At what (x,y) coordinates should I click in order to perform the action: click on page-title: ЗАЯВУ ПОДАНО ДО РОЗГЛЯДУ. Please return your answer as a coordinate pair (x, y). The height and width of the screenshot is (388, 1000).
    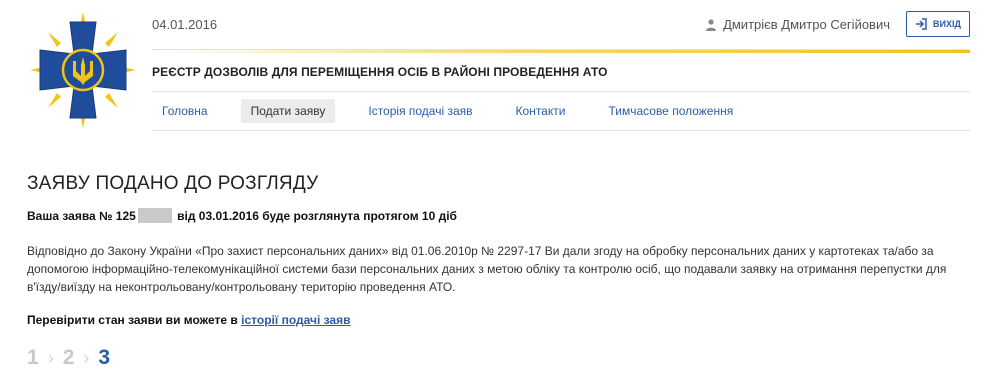
    Looking at the image, I should click on (173, 183).